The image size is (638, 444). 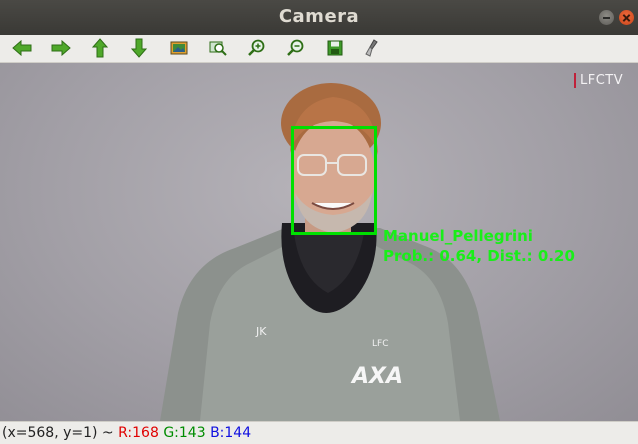 I want to click on arrow-right-icon, so click(x=61, y=48).